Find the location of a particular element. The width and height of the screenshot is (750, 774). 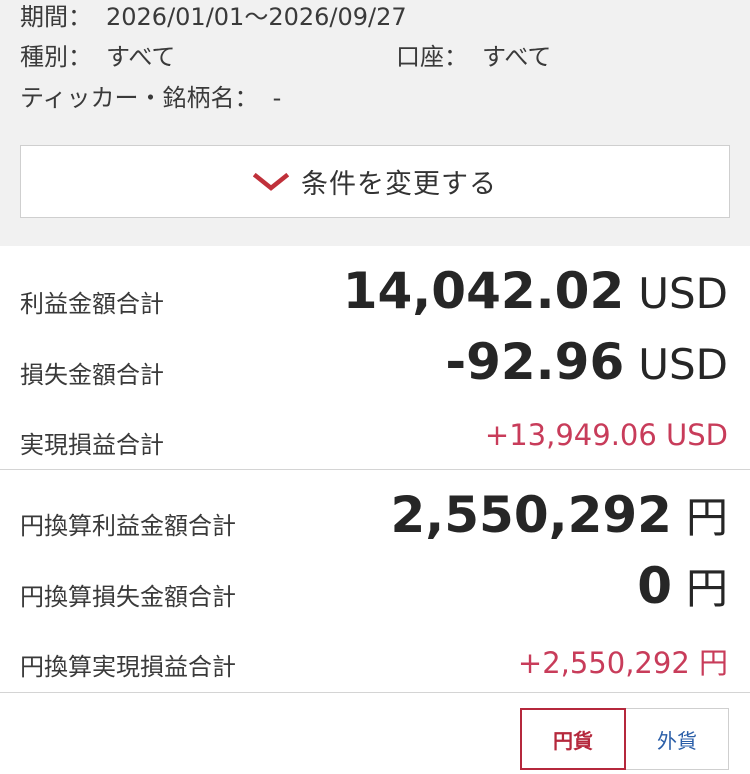

period-filter: 期間： 2026/01/01〜2026/09/27 is located at coordinates (213, 17).